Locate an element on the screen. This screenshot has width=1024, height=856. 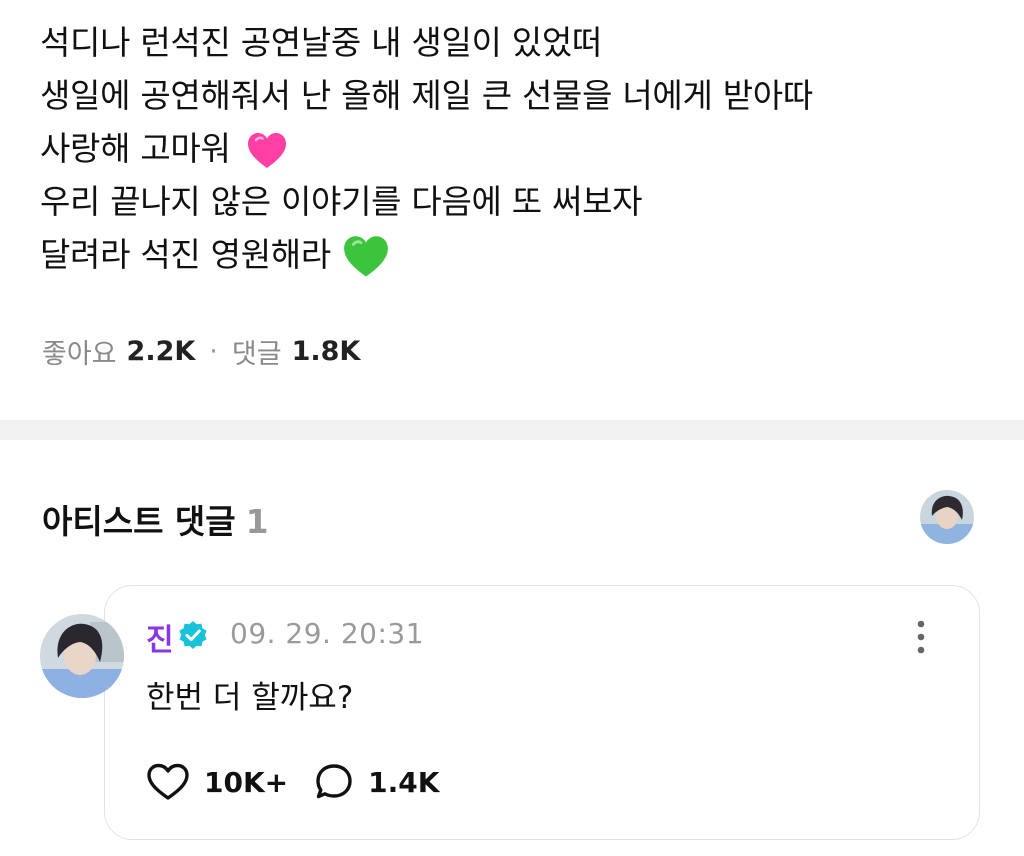
more-options-icon is located at coordinates (921, 637).